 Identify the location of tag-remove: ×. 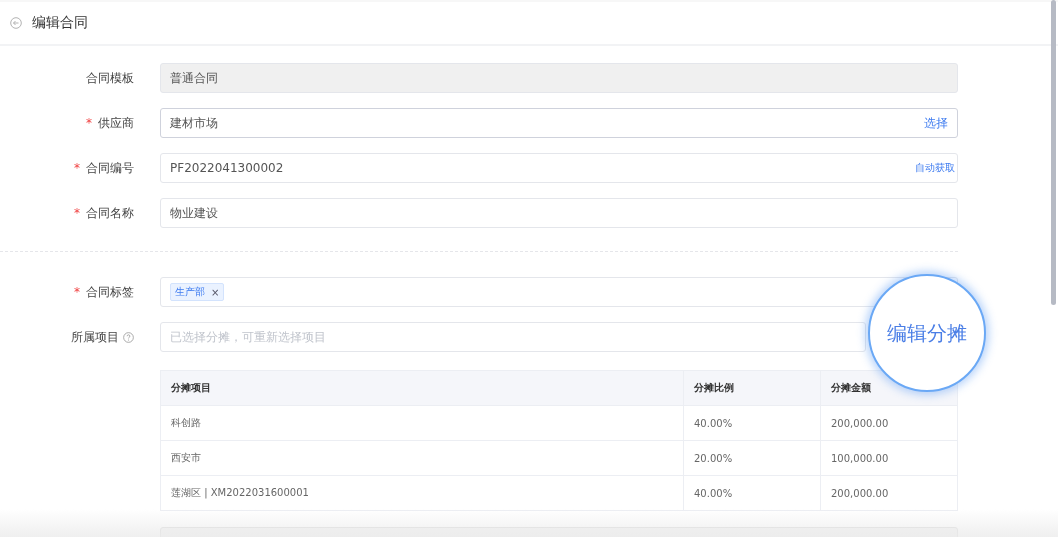
(215, 292).